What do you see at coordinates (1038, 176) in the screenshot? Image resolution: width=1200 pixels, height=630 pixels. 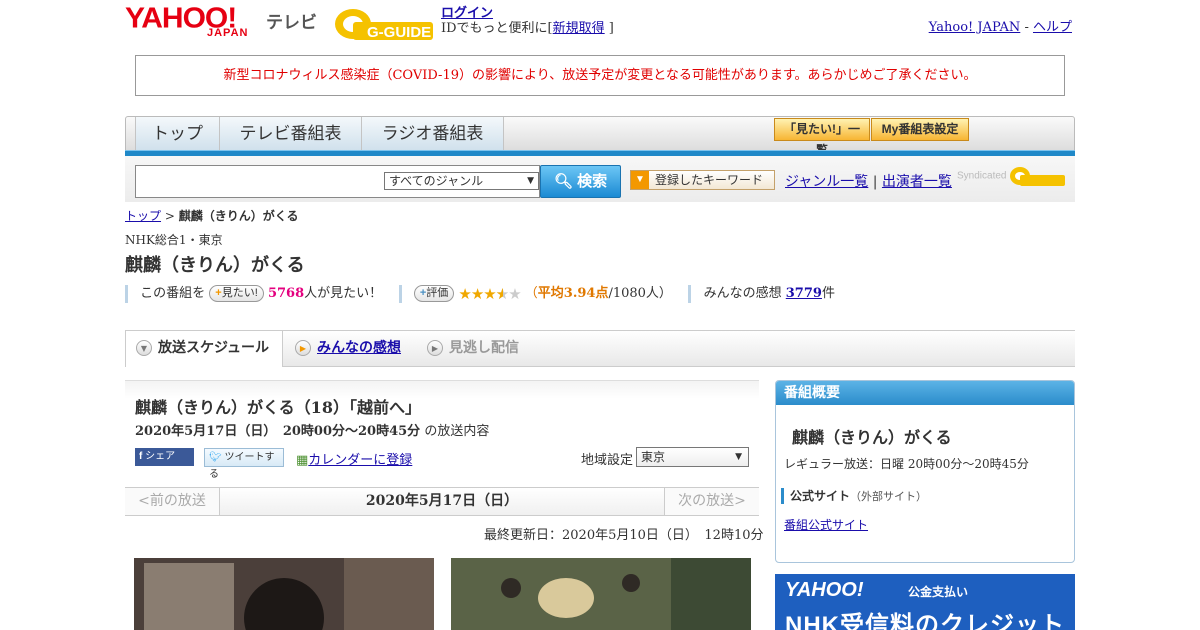 I see `gguide-small-icon` at bounding box center [1038, 176].